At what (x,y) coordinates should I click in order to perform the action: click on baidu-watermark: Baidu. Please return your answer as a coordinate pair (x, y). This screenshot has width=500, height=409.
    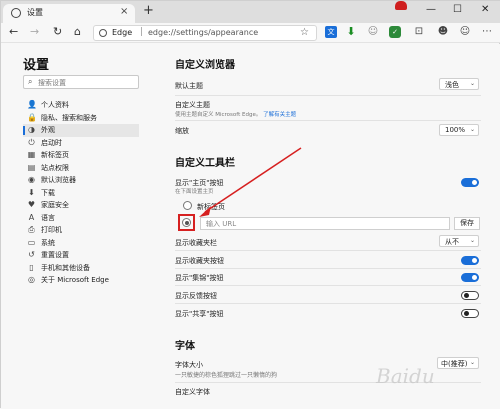
    Looking at the image, I should click on (405, 376).